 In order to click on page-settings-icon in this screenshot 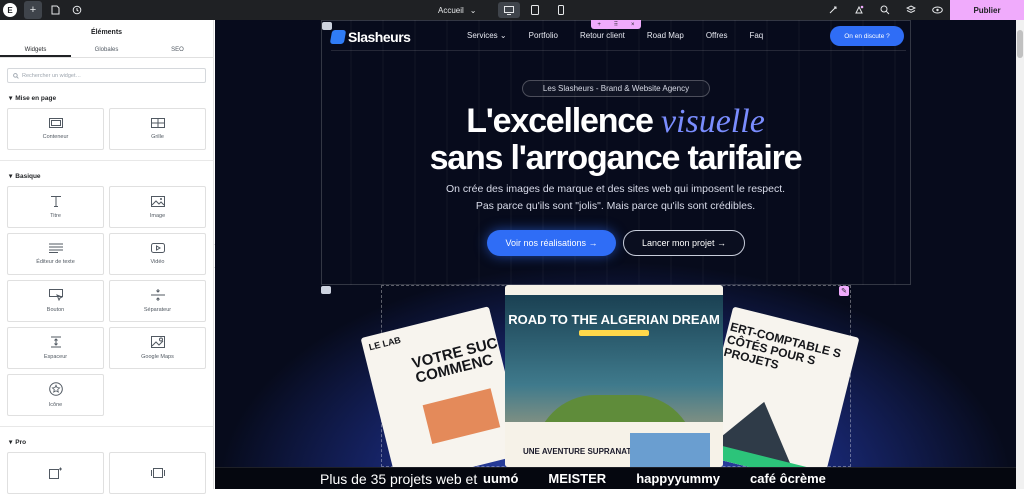, I will do `click(55, 10)`.